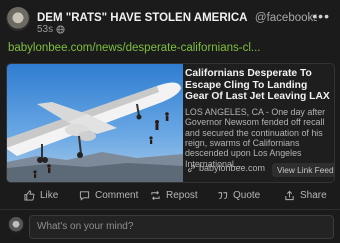 This screenshot has width=340, height=243. Describe the element at coordinates (170, 209) in the screenshot. I see `divider` at that location.